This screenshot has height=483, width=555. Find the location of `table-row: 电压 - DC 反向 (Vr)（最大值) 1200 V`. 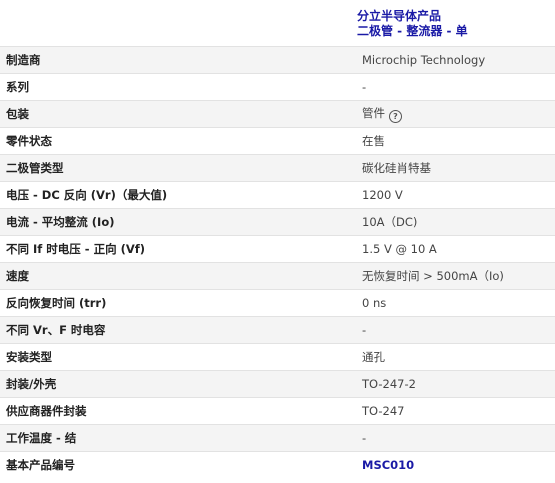

table-row: 电压 - DC 反向 (Vr)（最大值) 1200 V is located at coordinates (277, 195).